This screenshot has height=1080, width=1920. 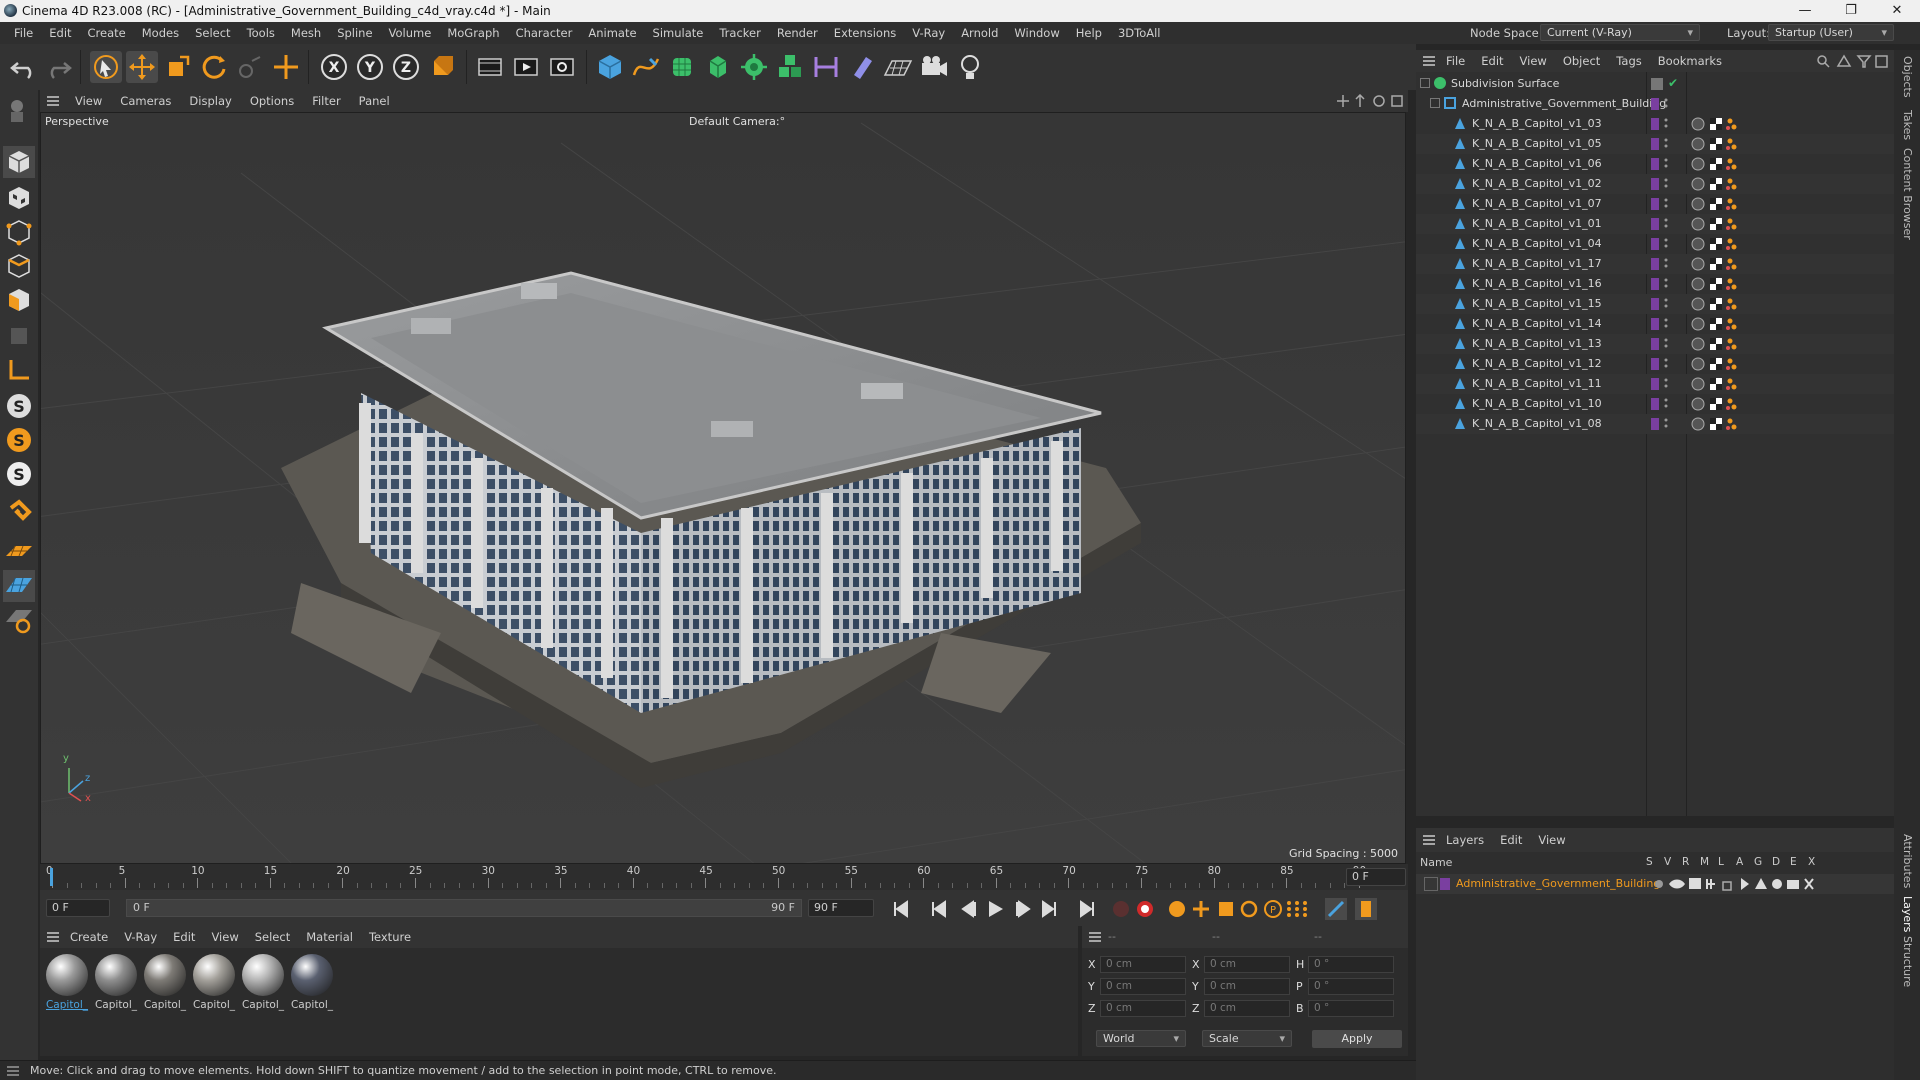 What do you see at coordinates (19, 586) in the screenshot?
I see `grid-plane-icon` at bounding box center [19, 586].